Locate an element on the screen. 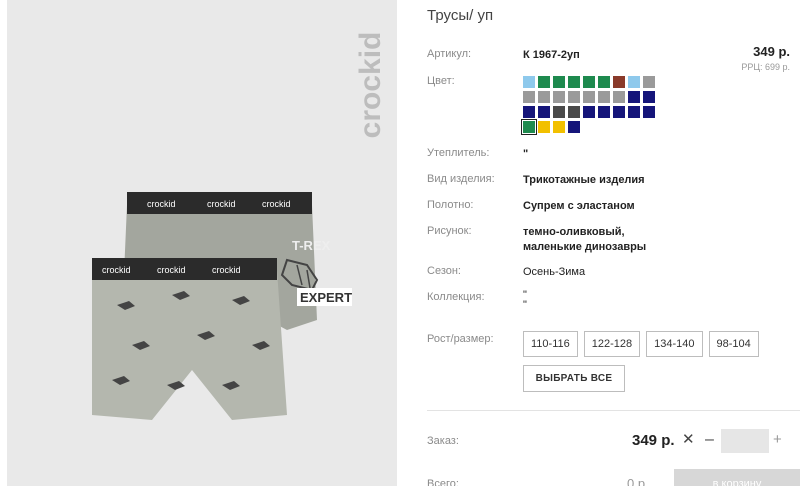 The height and width of the screenshot is (486, 800). product-type-label: Вид изделия: is located at coordinates (461, 179).